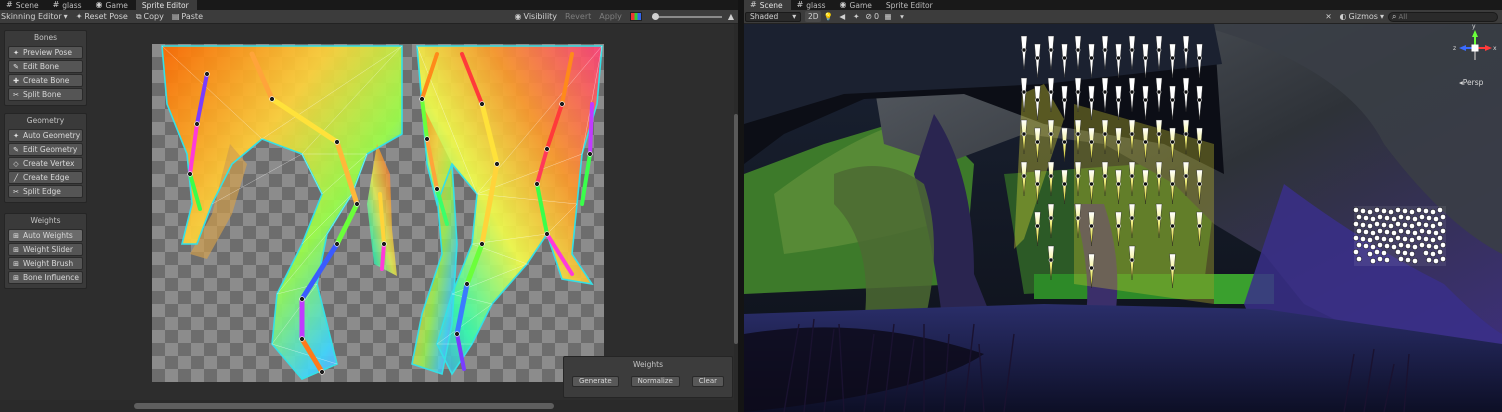 The width and height of the screenshot is (1502, 412). What do you see at coordinates (610, 17) in the screenshot?
I see `apply-button: Apply` at bounding box center [610, 17].